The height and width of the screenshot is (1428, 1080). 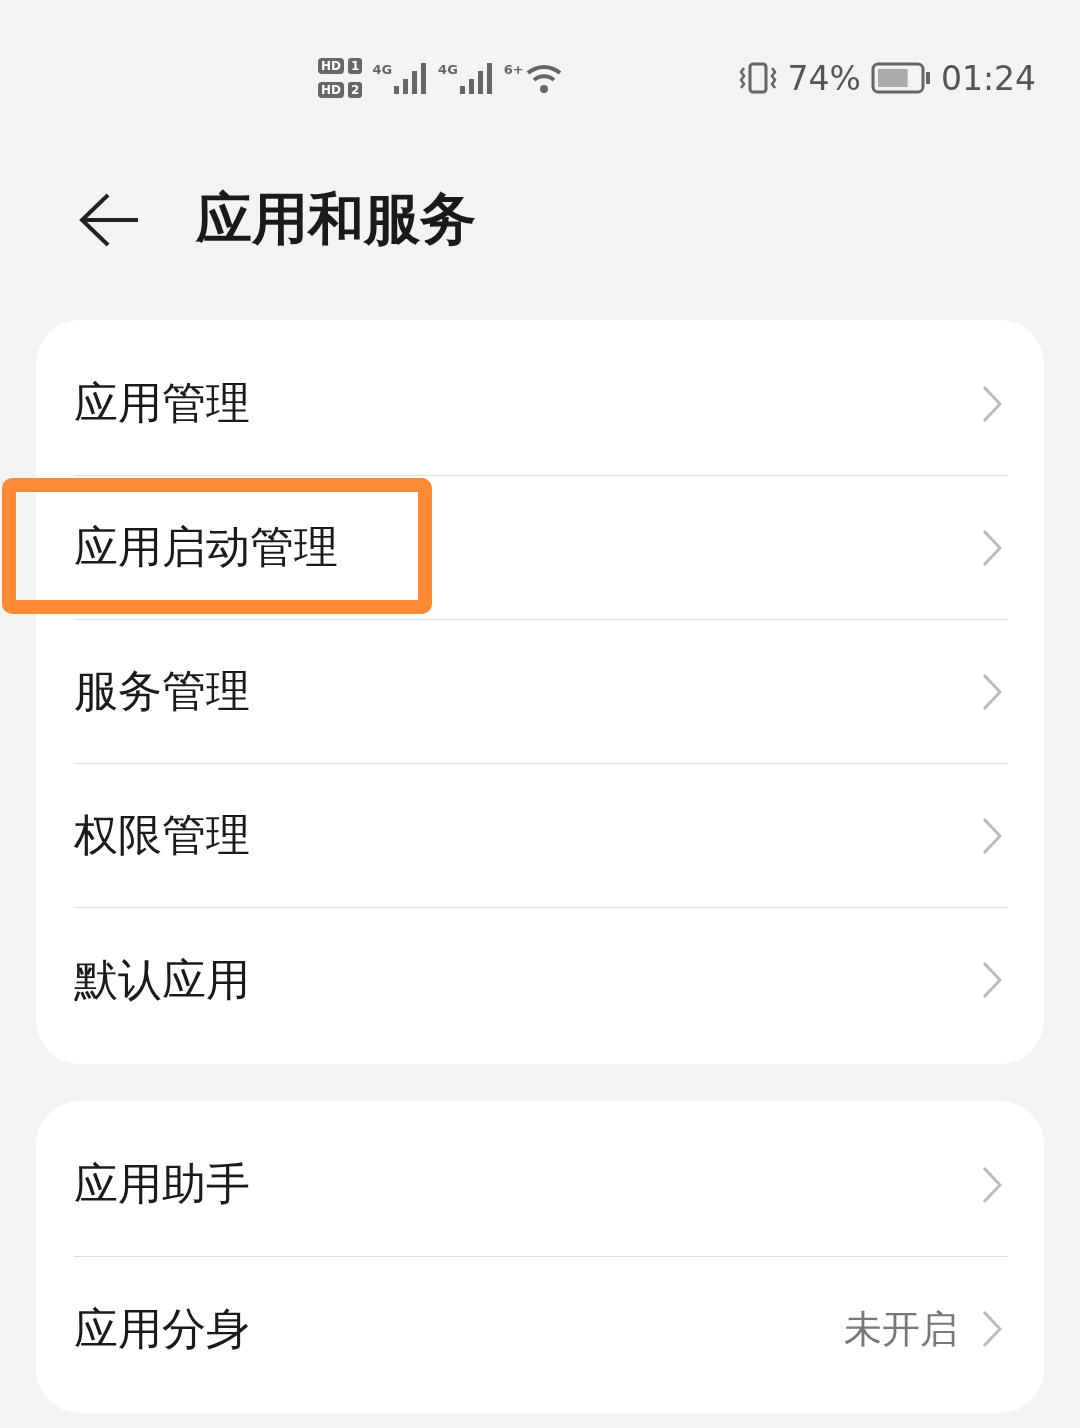 What do you see at coordinates (543, 78) in the screenshot?
I see `wifi-icon` at bounding box center [543, 78].